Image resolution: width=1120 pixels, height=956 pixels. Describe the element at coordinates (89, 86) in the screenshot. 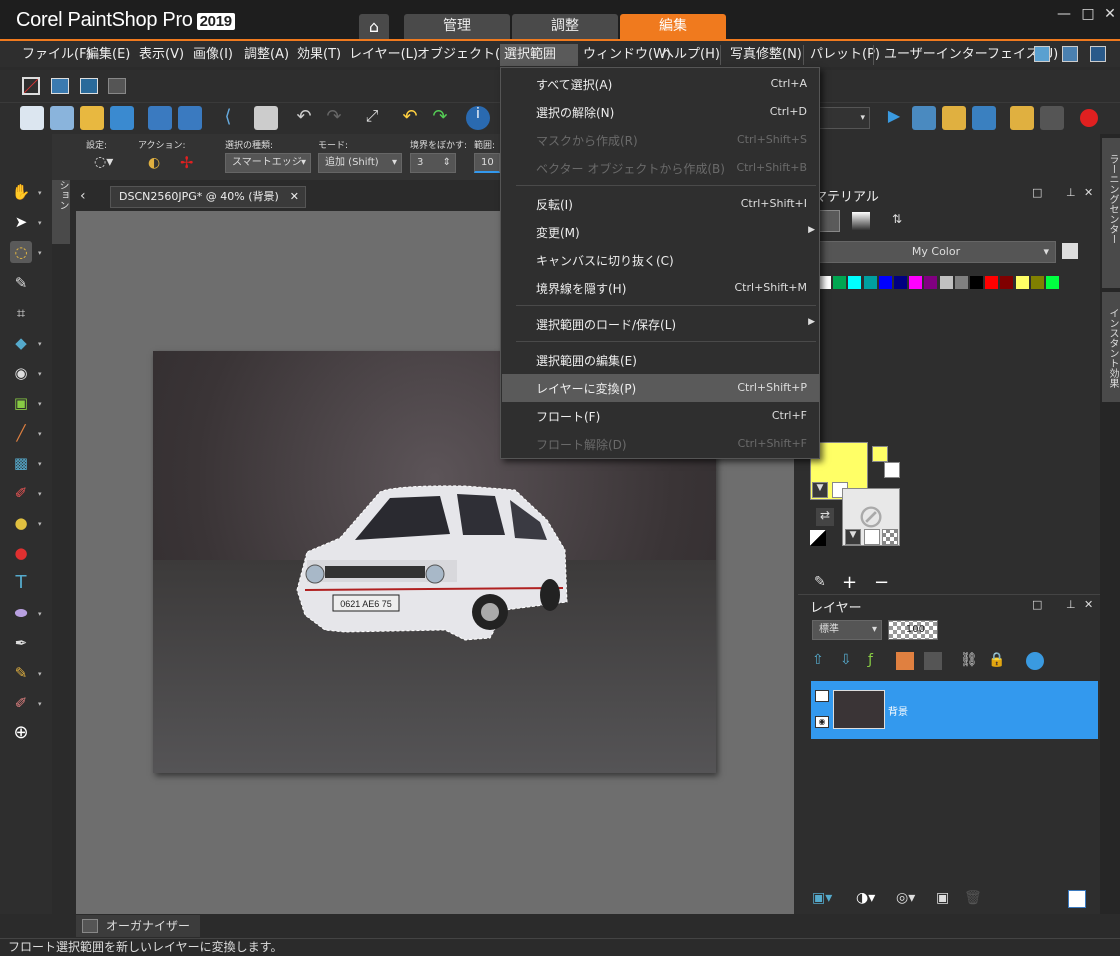

I see `script-run-icon` at that location.